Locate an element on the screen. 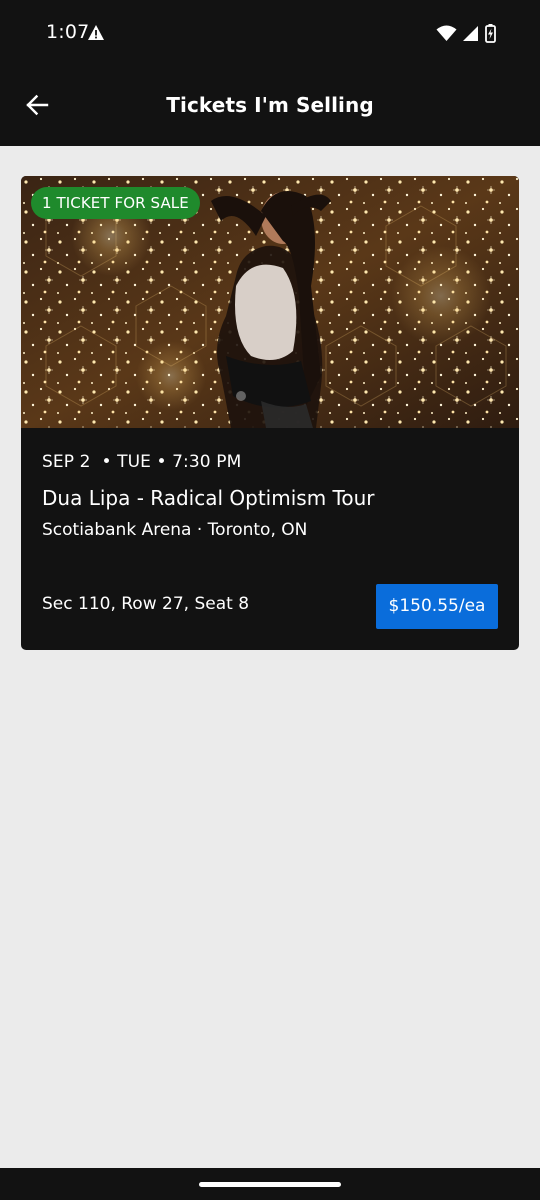 This screenshot has width=540, height=1200. status-time: 1:07 is located at coordinates (68, 32).